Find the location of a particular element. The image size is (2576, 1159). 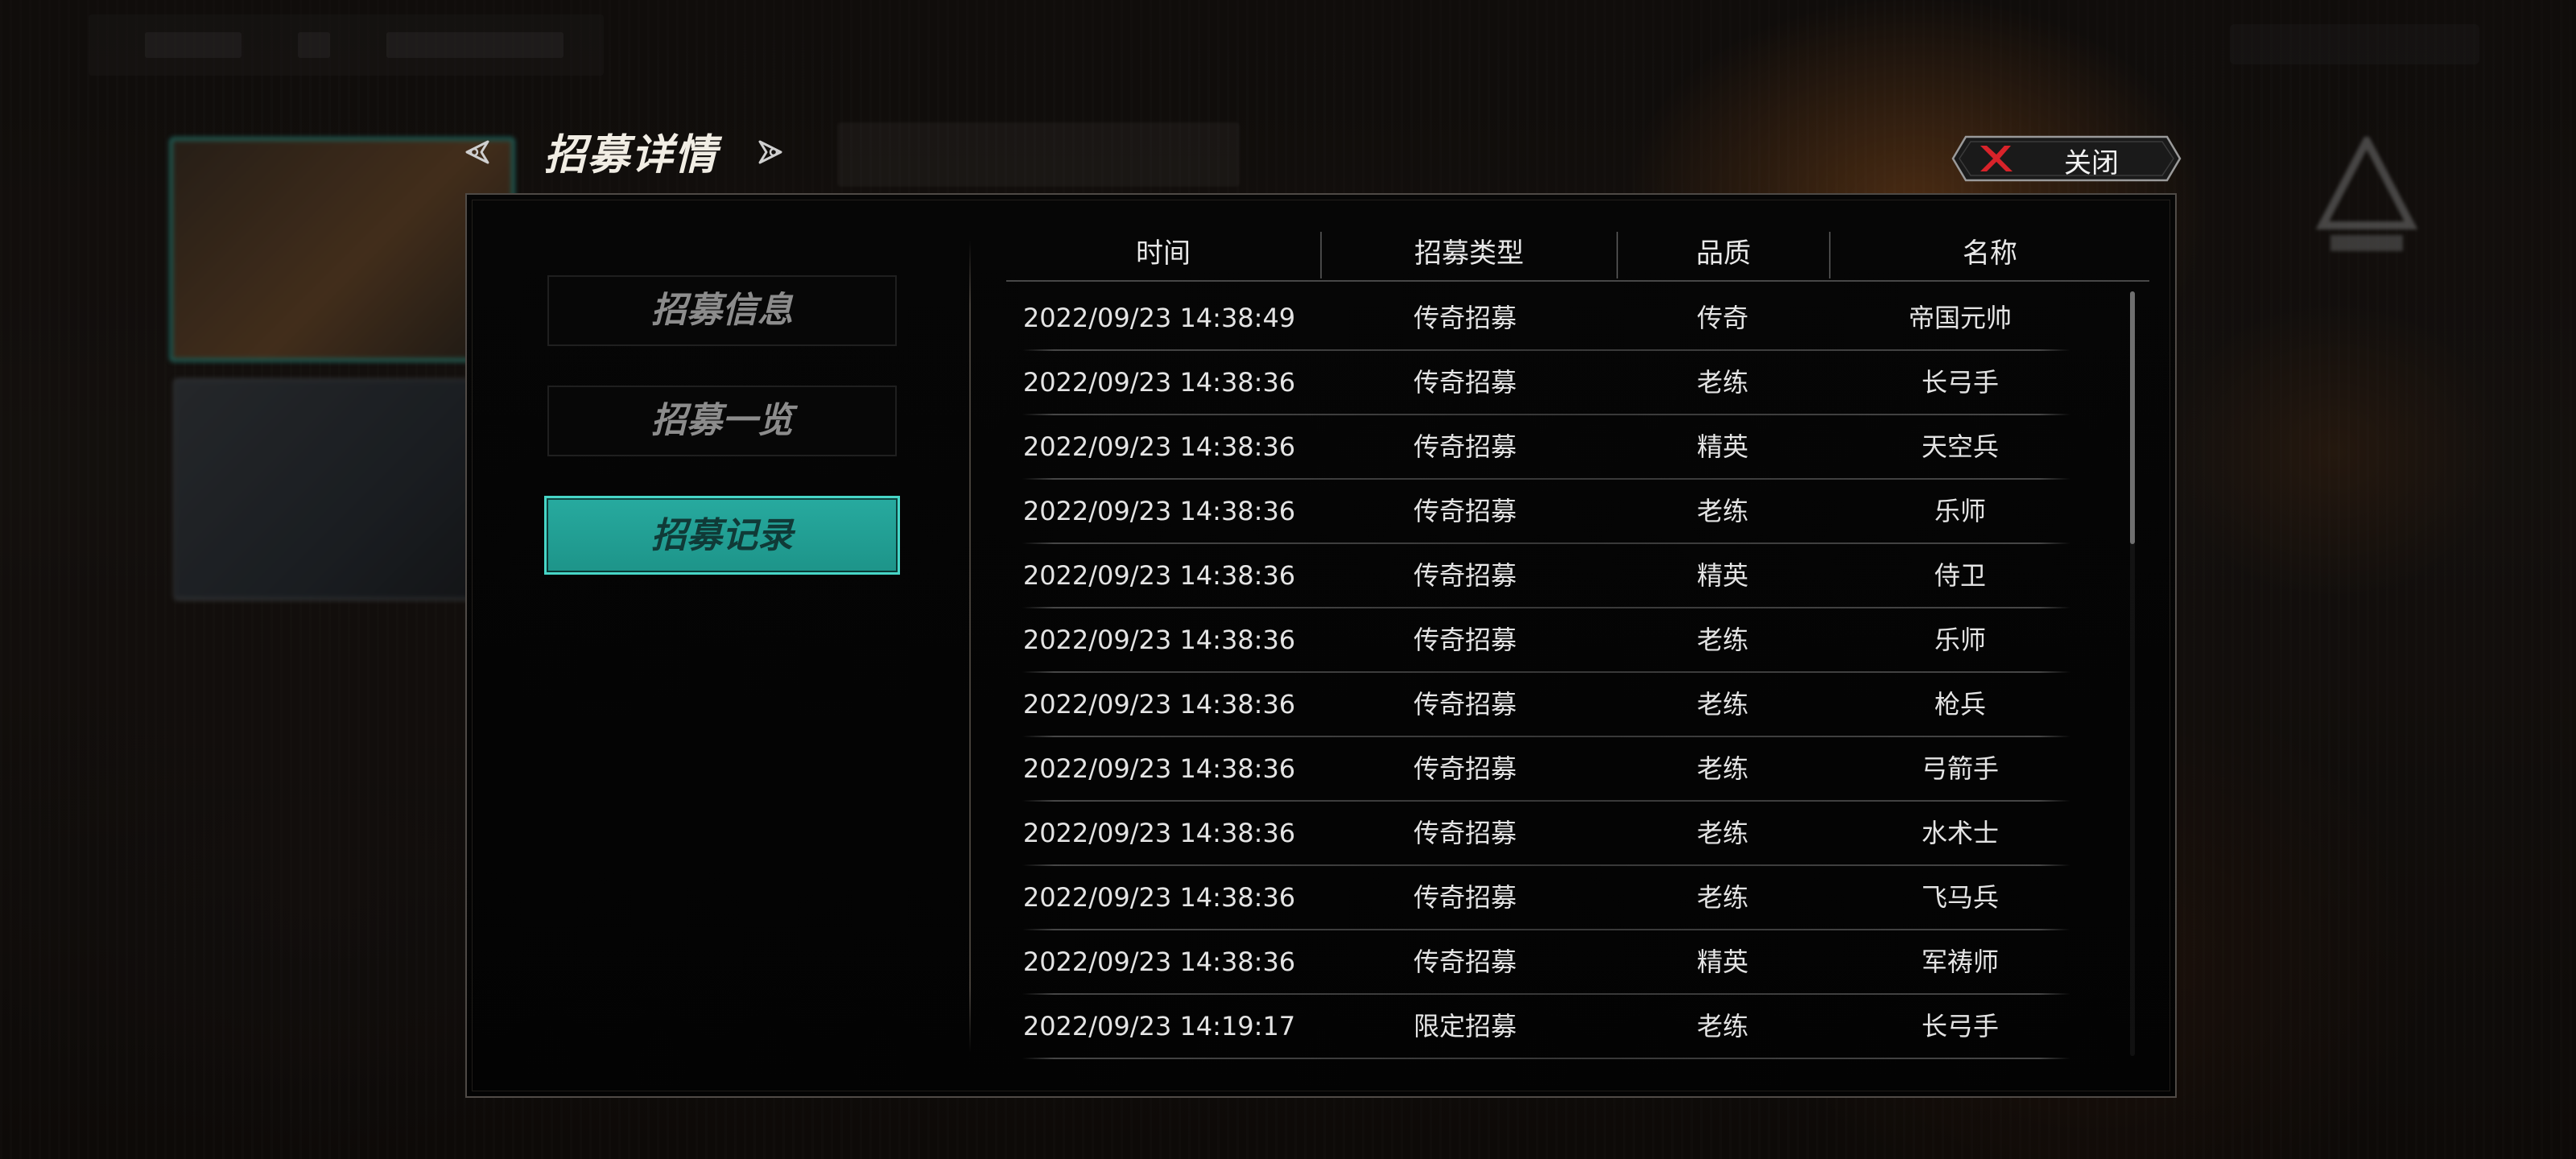

left-arrow-icon is located at coordinates (477, 152).